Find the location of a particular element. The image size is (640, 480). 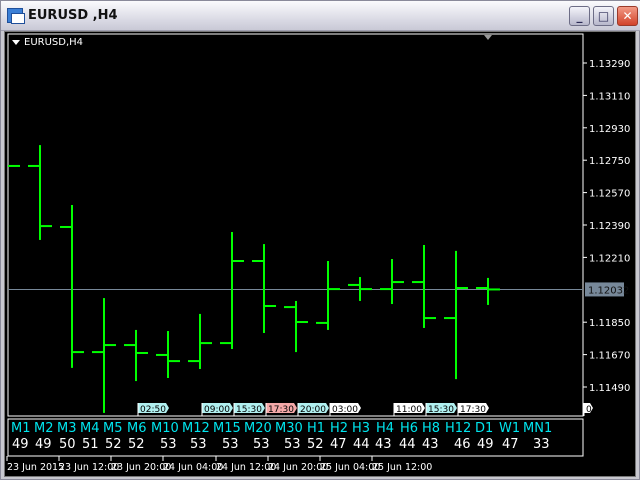

timeframe-value: 46 is located at coordinates (462, 444).